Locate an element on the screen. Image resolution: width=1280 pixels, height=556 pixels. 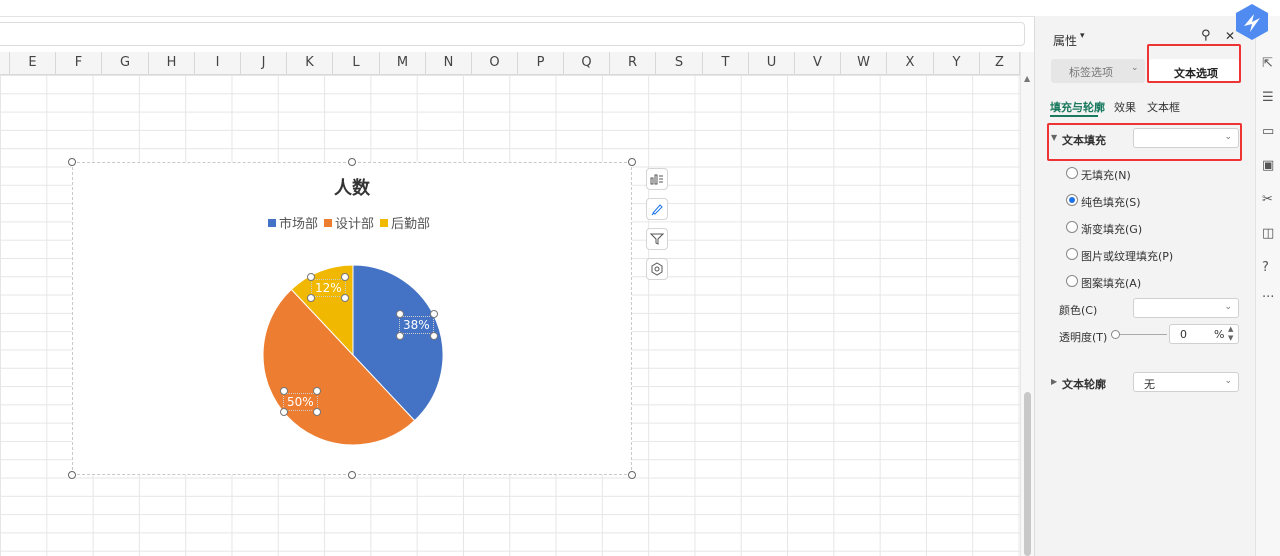
column-header: X is located at coordinates (910, 63).